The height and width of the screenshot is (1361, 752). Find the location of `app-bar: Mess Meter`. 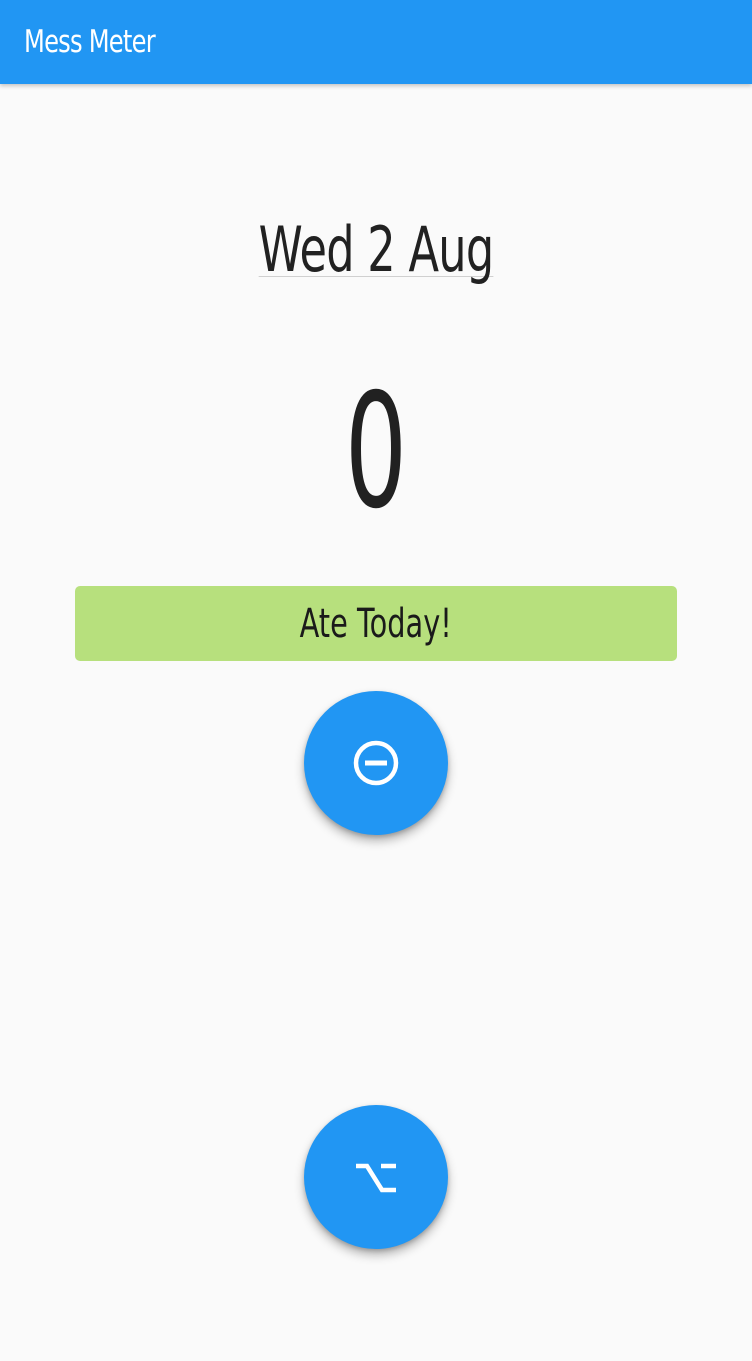

app-bar: Mess Meter is located at coordinates (376, 42).